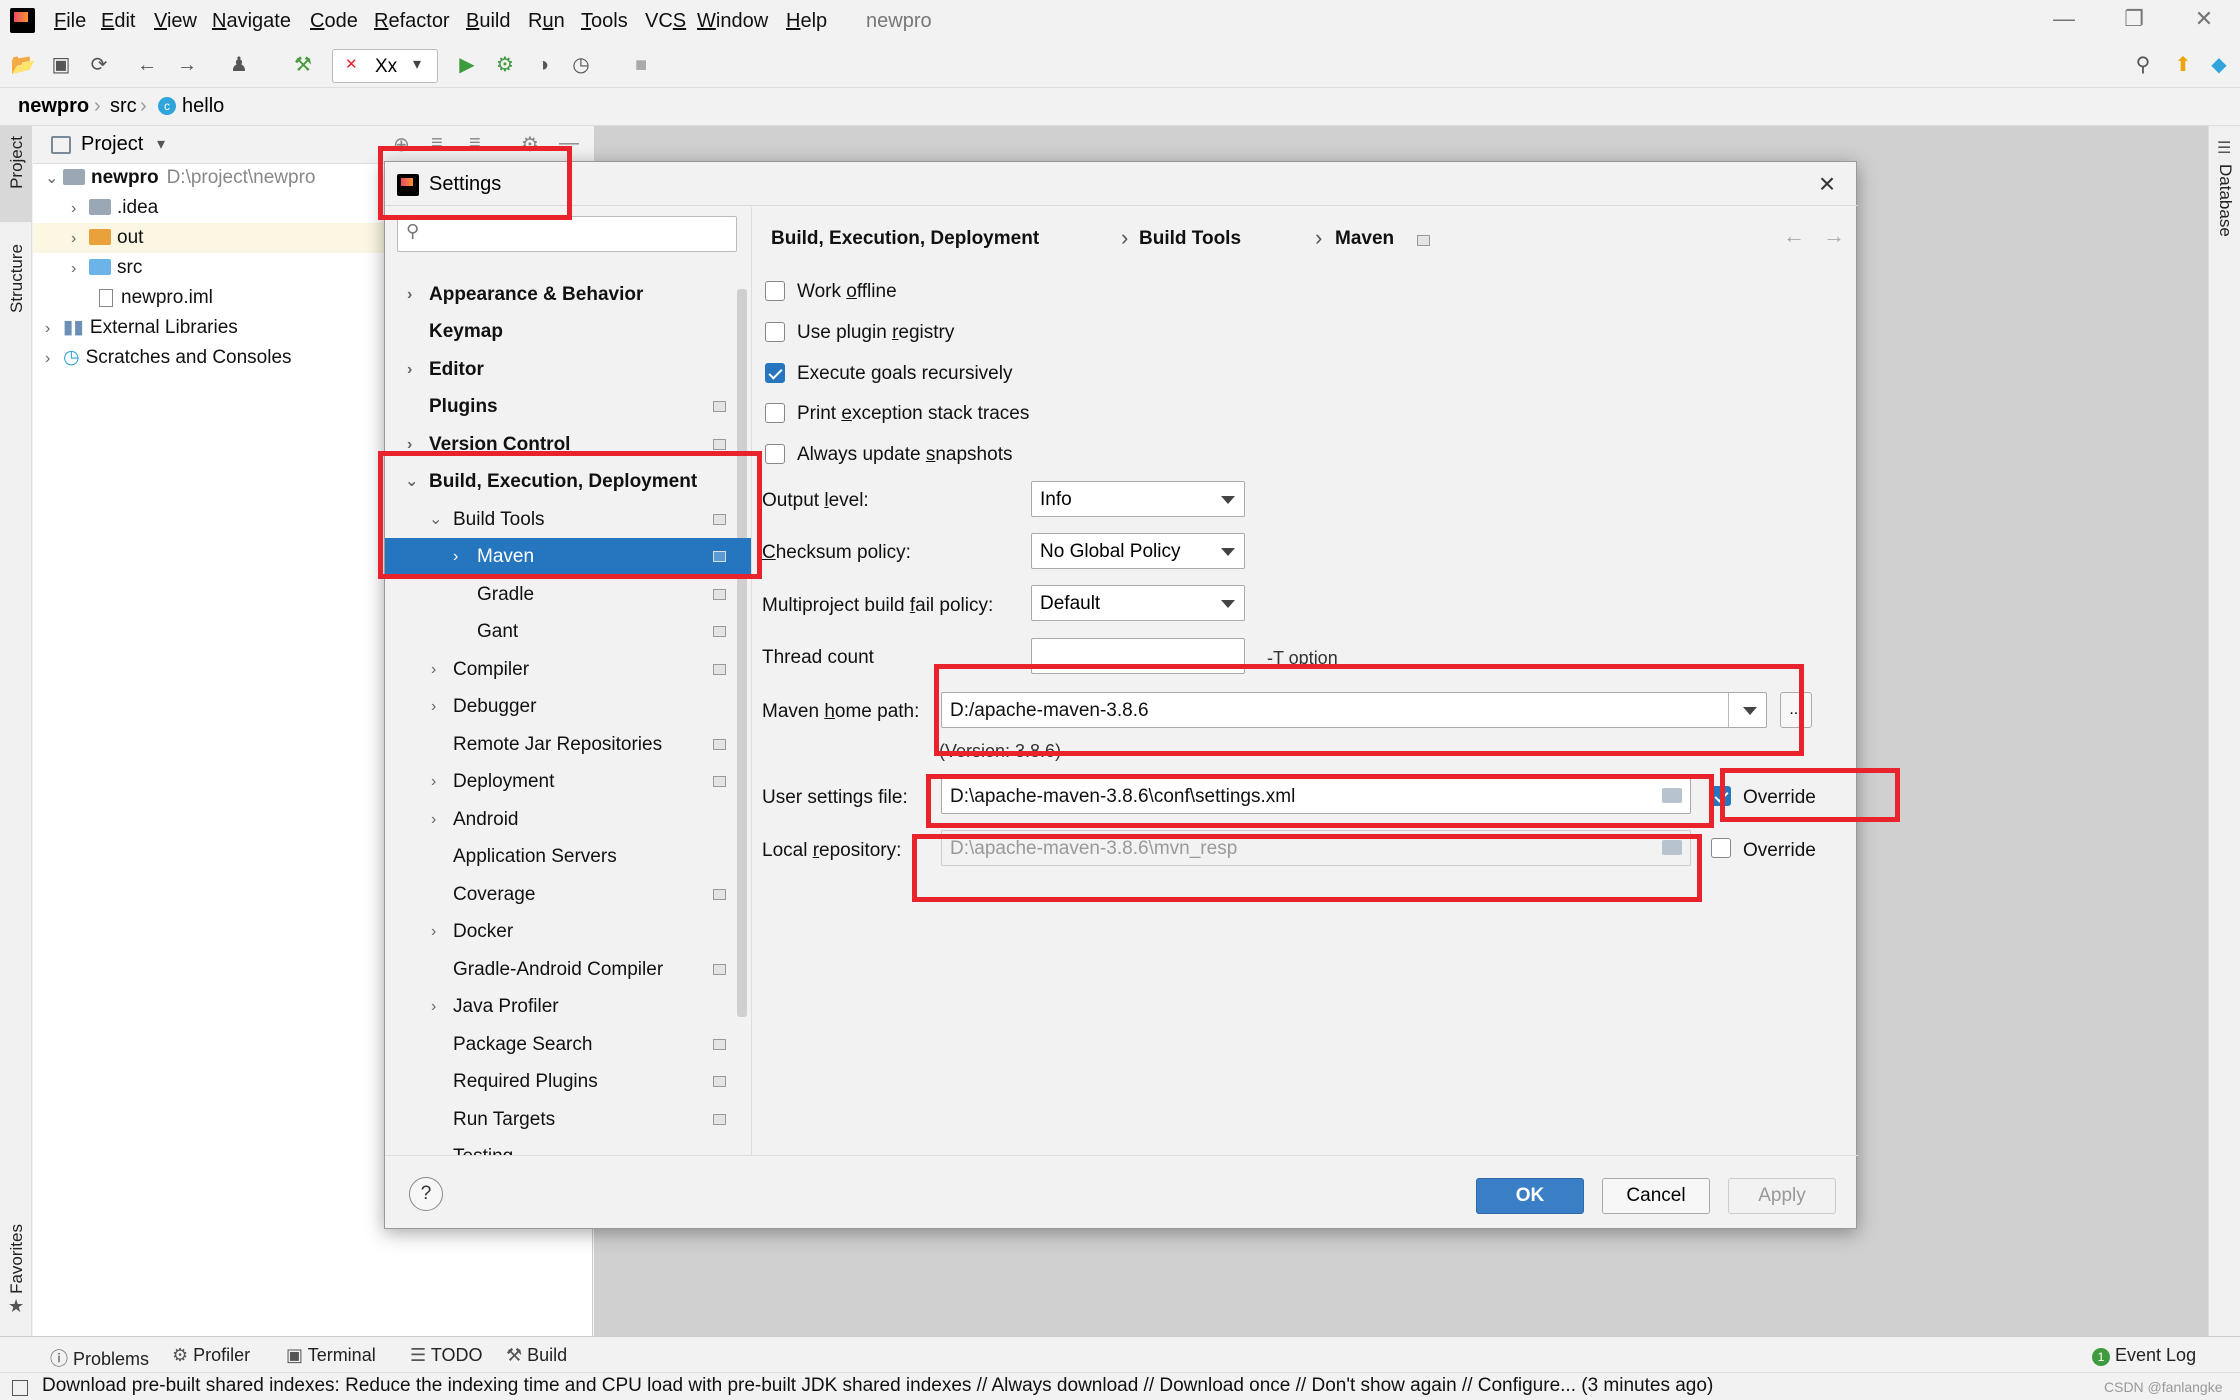 This screenshot has width=2240, height=1400. What do you see at coordinates (412, 21) in the screenshot?
I see `menu-refactor: Refactor` at bounding box center [412, 21].